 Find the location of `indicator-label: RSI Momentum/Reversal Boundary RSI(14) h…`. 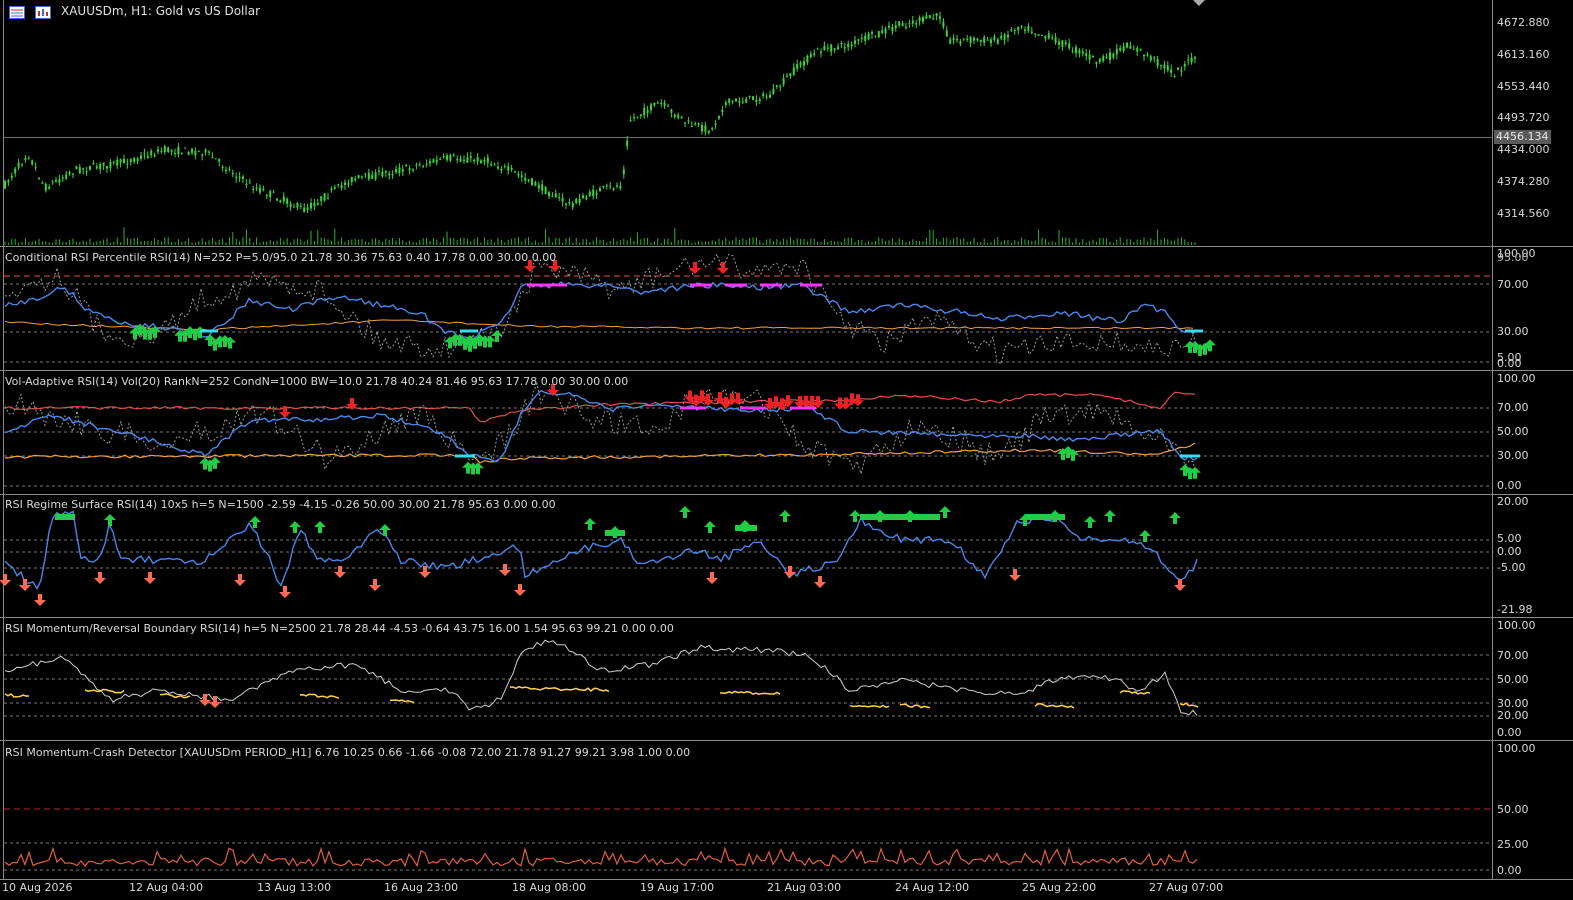

indicator-label: RSI Momentum/Reversal Boundary RSI(14) h… is located at coordinates (339, 628).